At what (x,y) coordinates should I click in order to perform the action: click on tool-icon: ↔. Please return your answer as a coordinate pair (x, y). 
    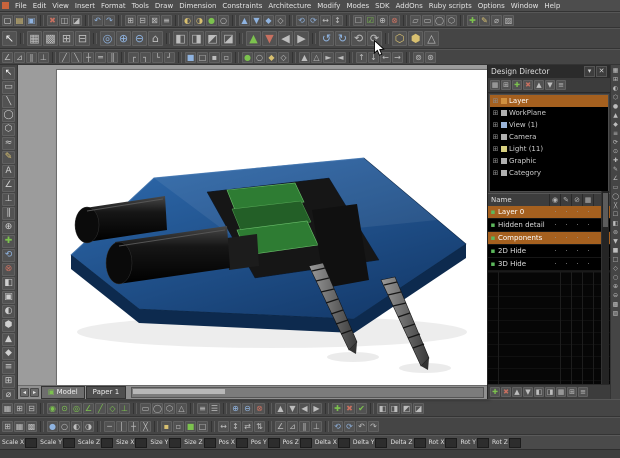
    Looking at the image, I should click on (325, 20).